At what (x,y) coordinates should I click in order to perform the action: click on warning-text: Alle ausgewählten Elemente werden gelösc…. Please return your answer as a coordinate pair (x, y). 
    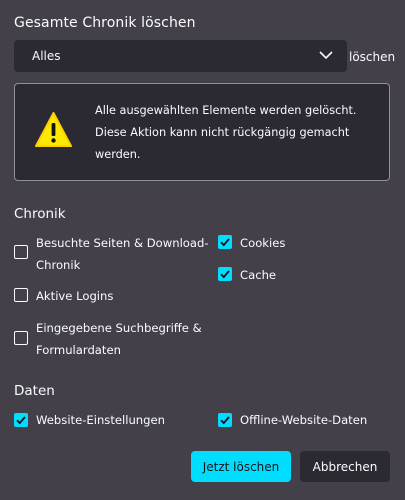
    Looking at the image, I should click on (226, 132).